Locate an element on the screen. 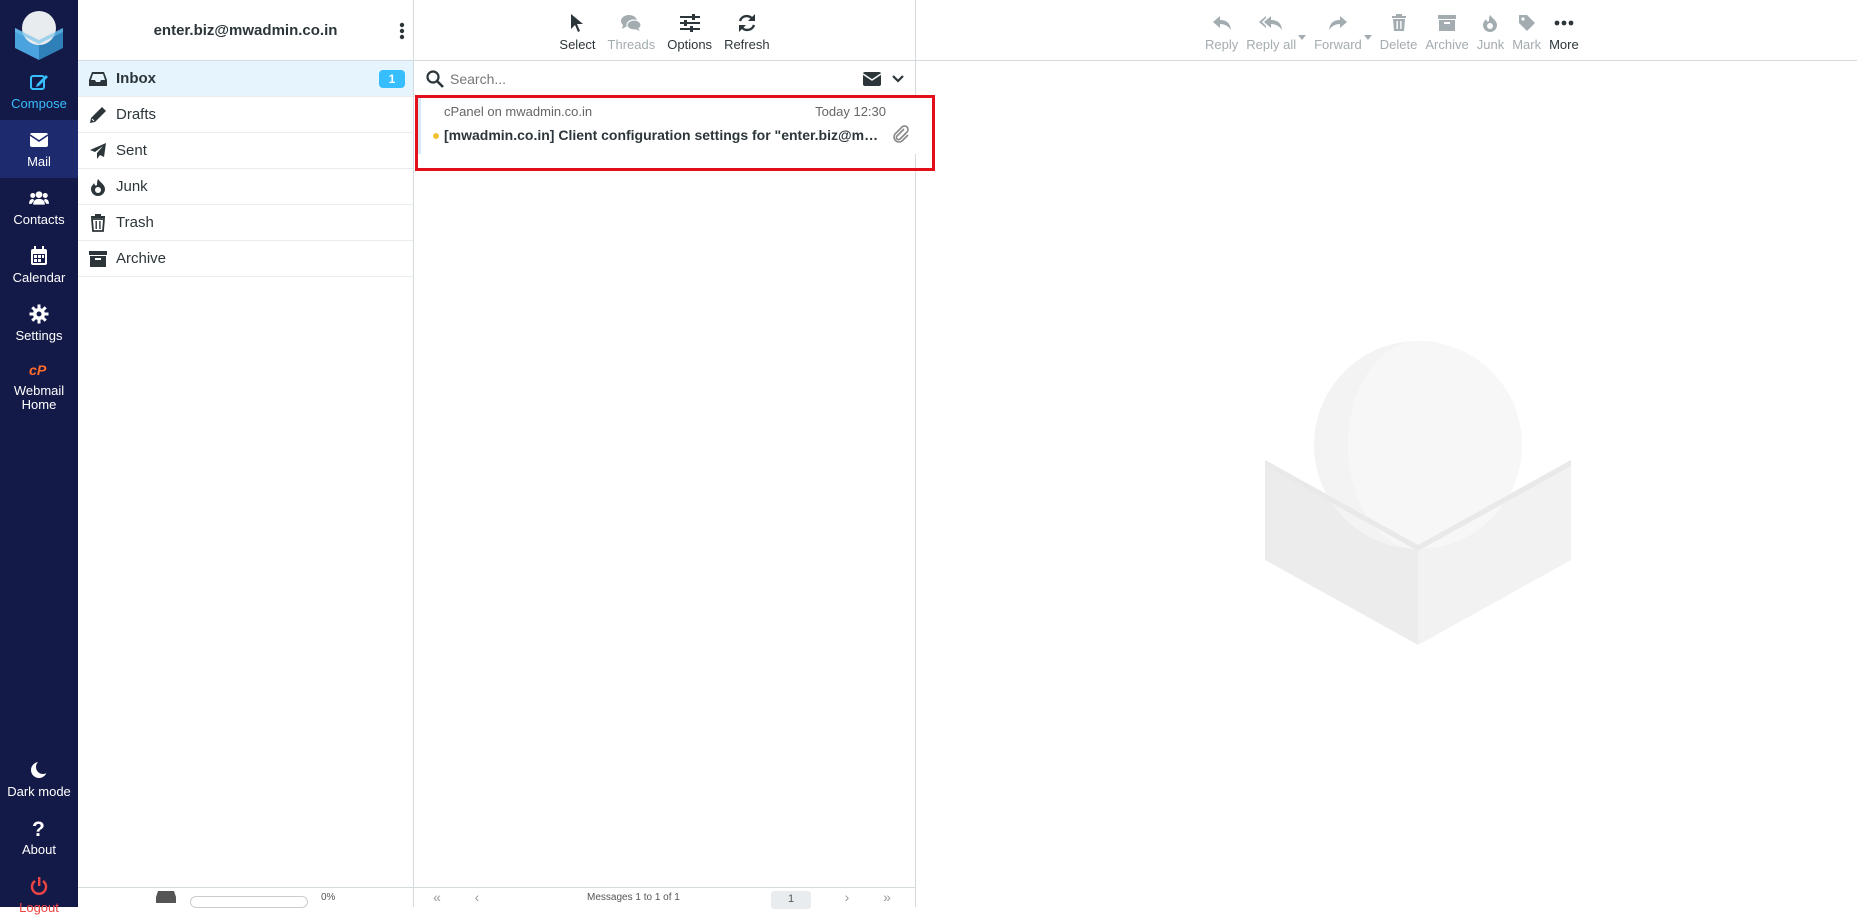 The image size is (1857, 924). folder-label: Junk is located at coordinates (132, 186).